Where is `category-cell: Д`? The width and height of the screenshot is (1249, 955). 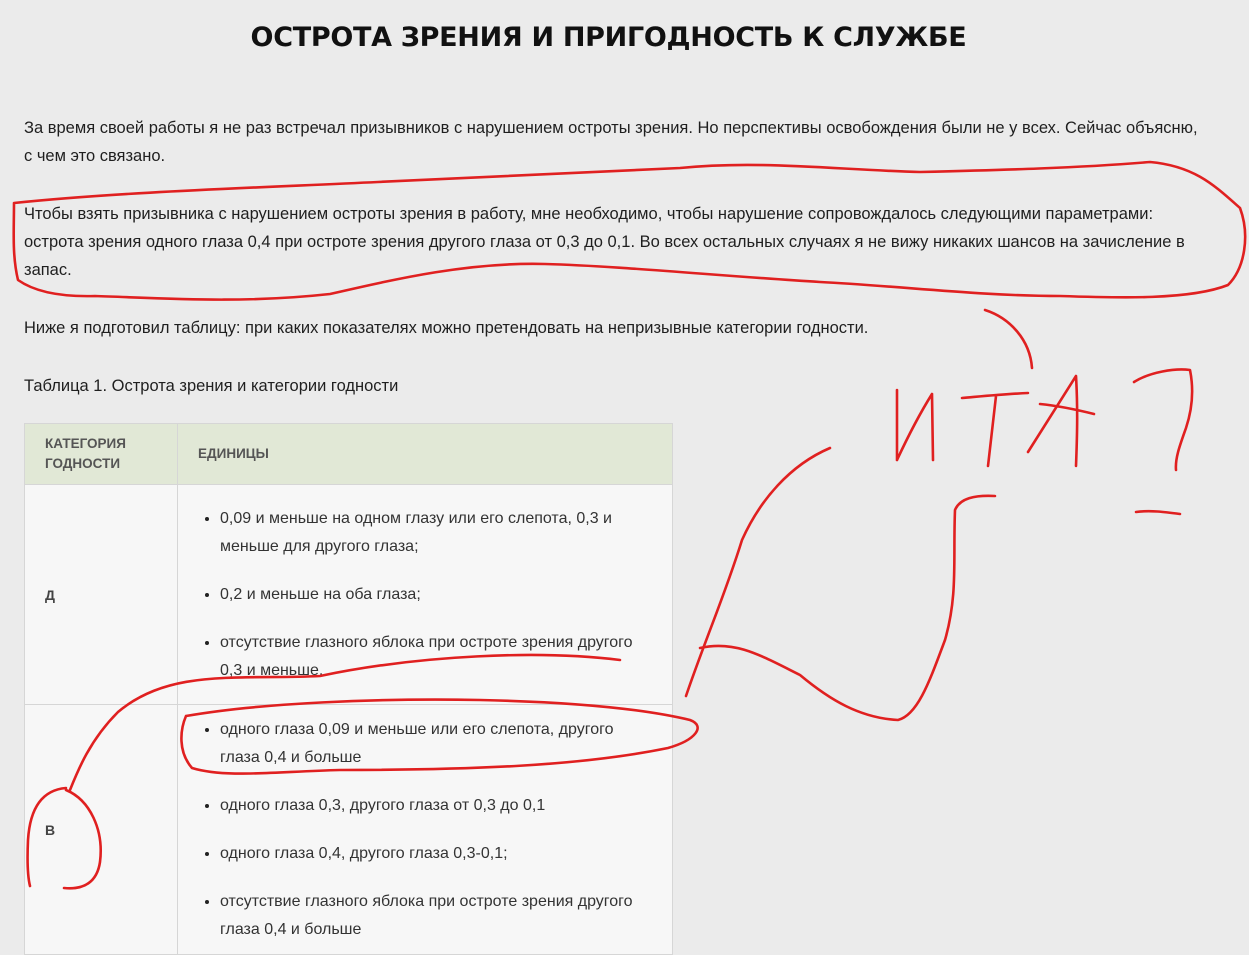
category-cell: Д is located at coordinates (101, 594).